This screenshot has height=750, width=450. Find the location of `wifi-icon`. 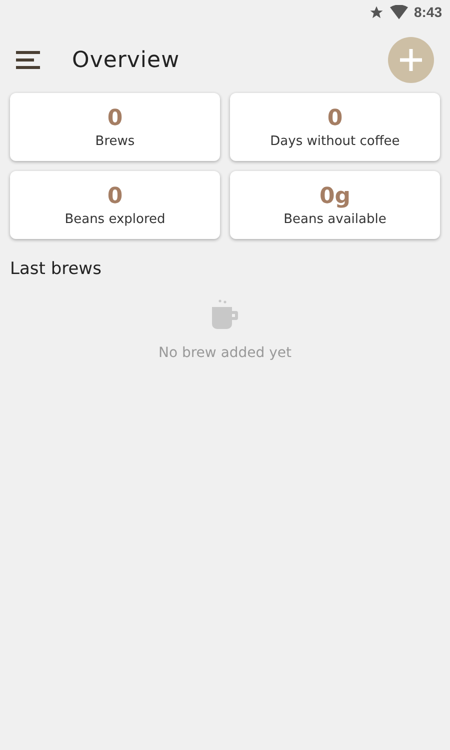

wifi-icon is located at coordinates (399, 12).